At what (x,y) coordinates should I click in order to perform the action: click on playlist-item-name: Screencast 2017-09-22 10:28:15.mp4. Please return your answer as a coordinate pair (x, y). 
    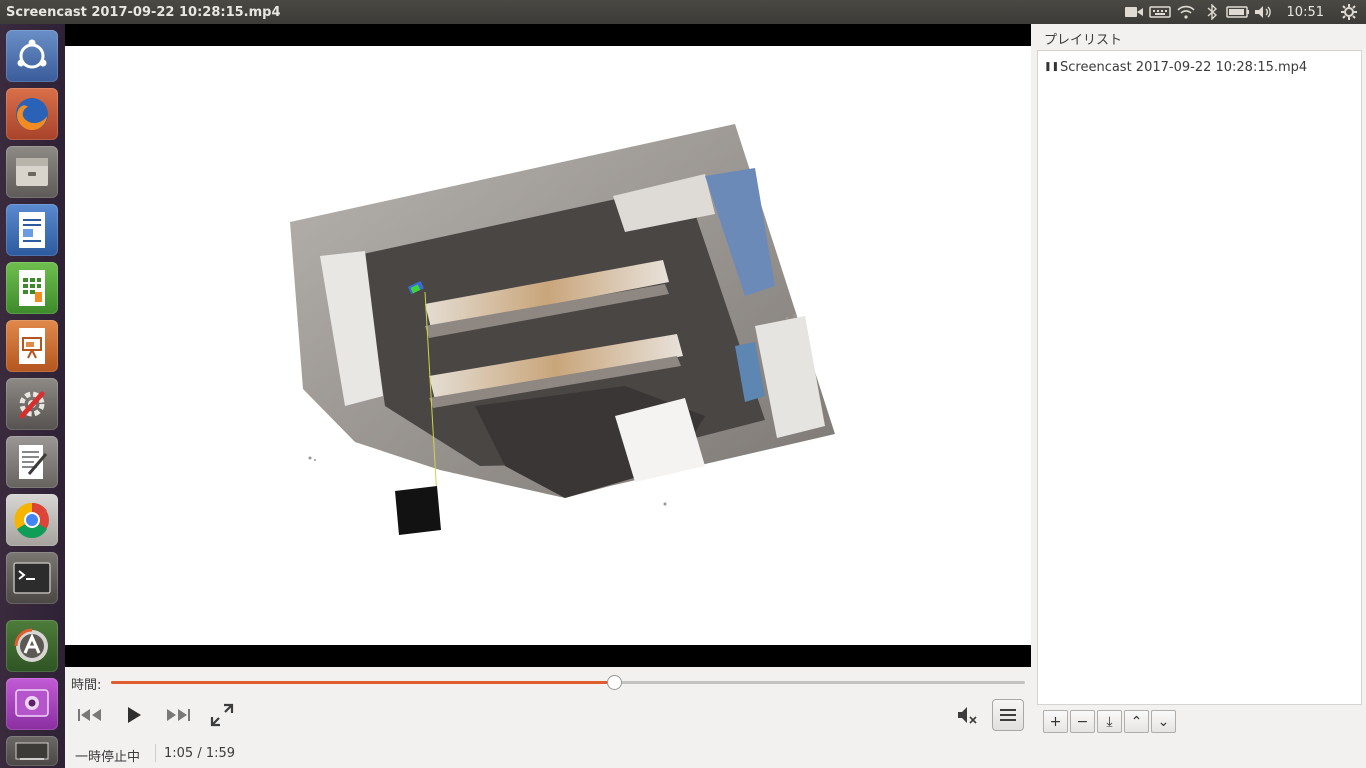
    Looking at the image, I should click on (1184, 67).